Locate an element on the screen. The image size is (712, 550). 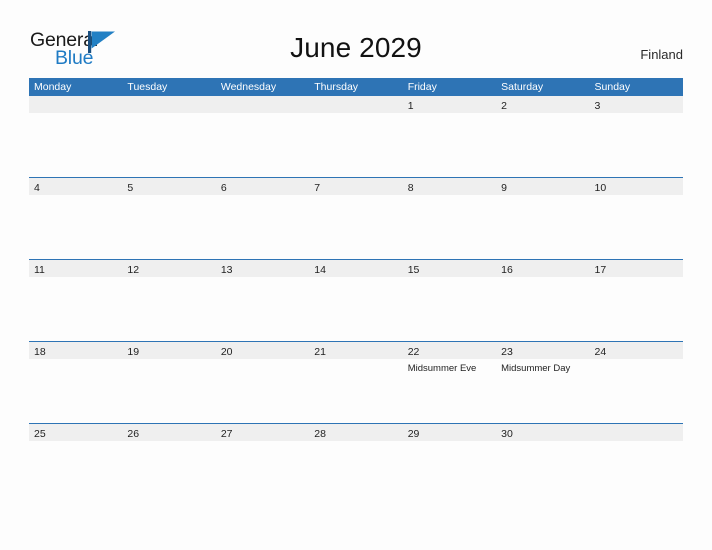
calendar-day-cell: 30 is located at coordinates (543, 464).